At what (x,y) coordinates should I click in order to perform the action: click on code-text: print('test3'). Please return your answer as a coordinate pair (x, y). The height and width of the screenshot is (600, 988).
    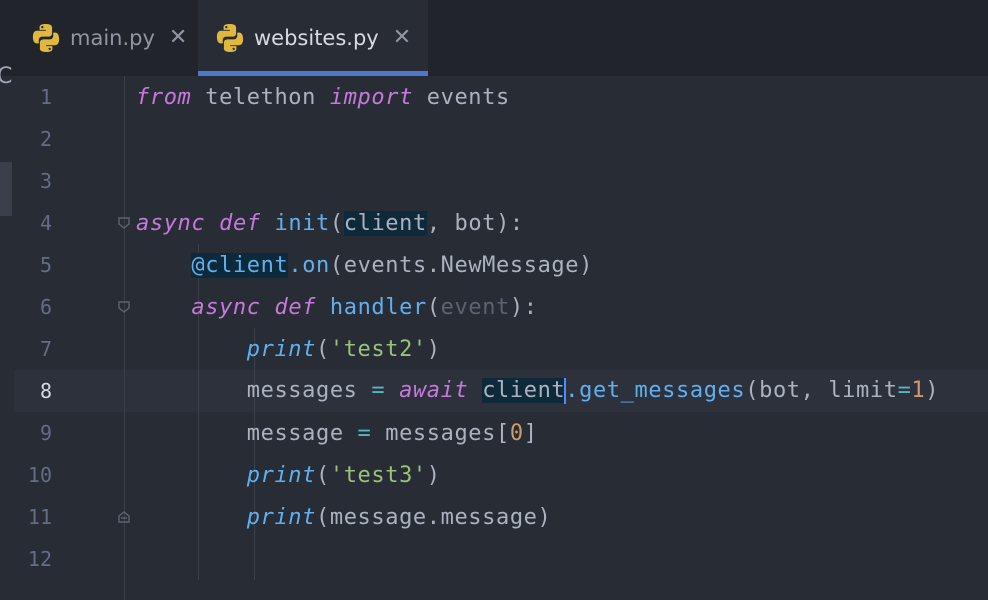
    Looking at the image, I should click on (343, 475).